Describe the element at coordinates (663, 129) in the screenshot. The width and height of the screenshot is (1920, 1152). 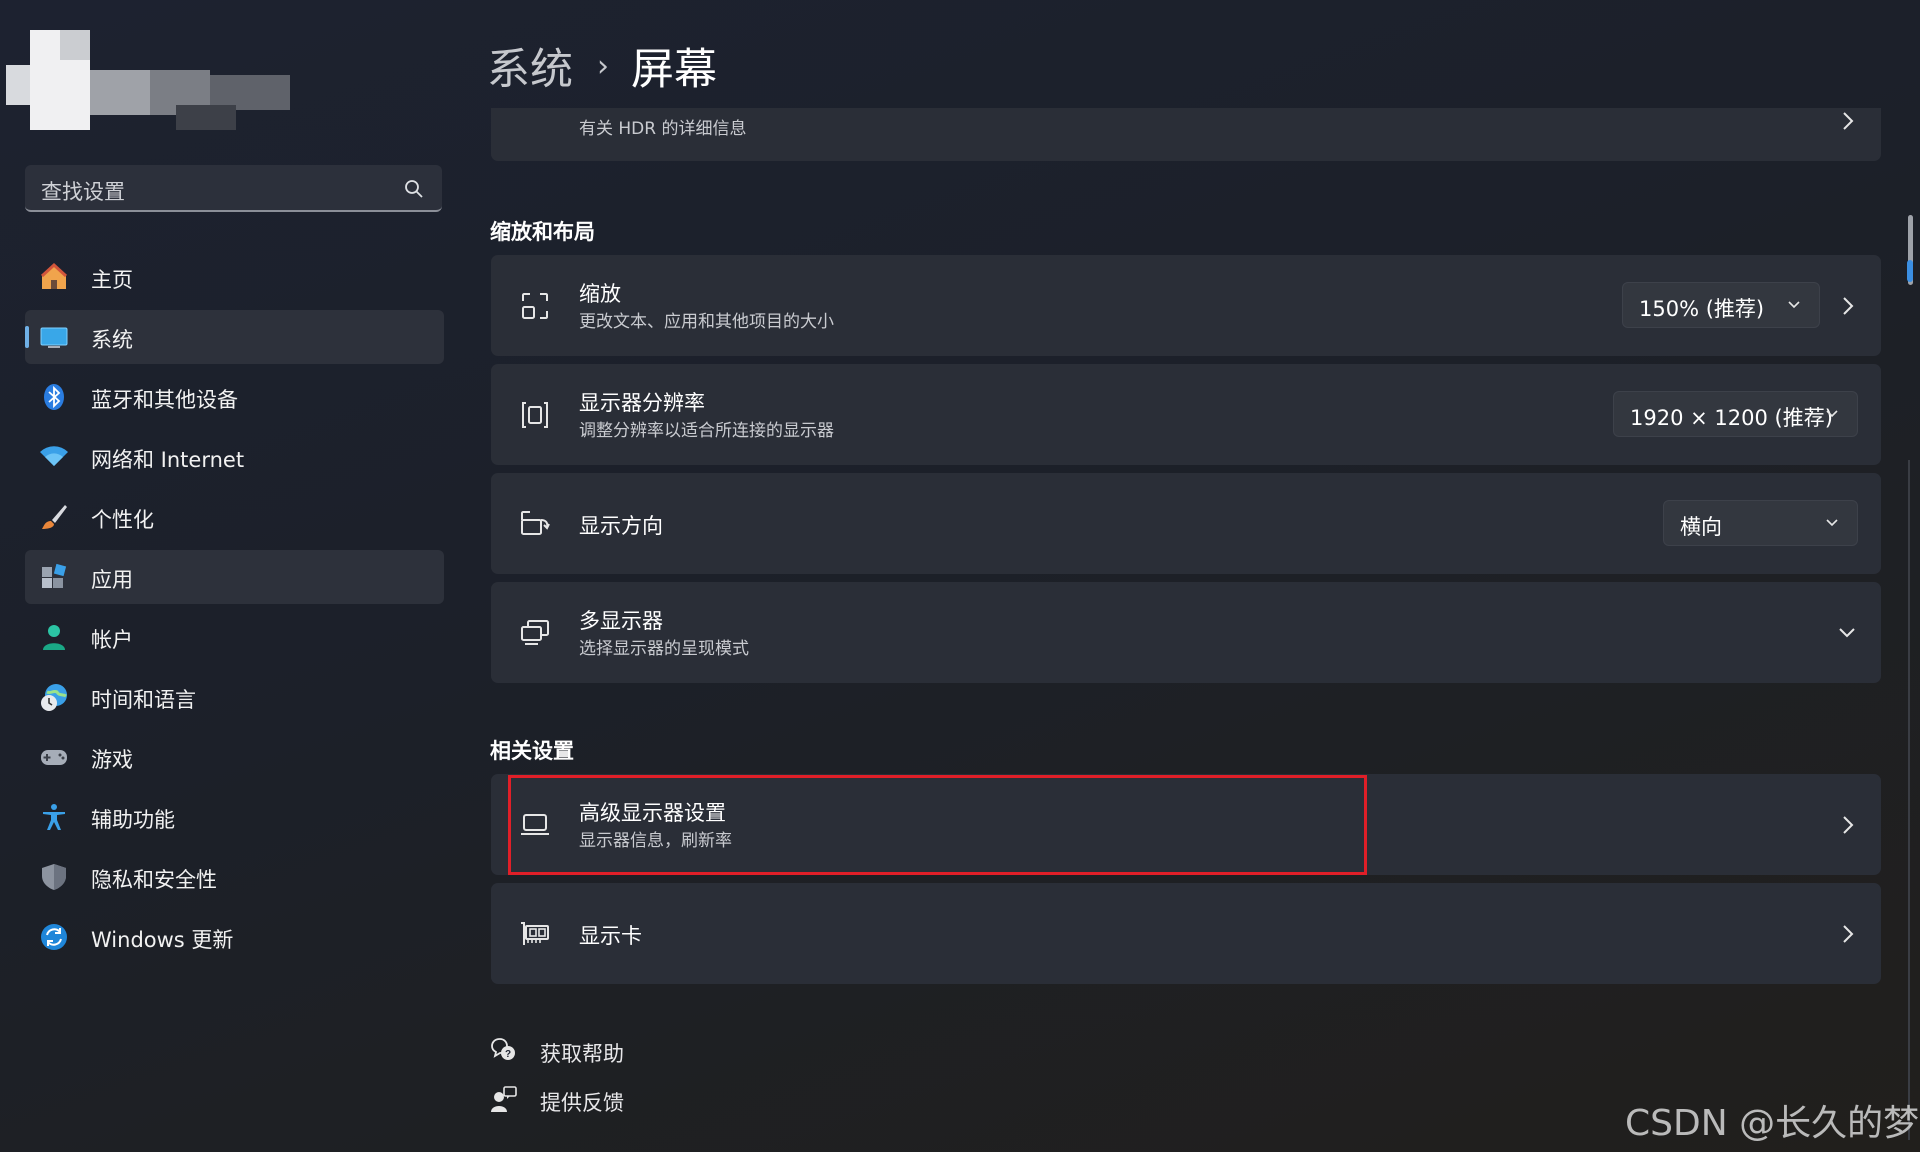
I see `hdr-card-subtitle: 有关 HDR 的详细信息` at that location.